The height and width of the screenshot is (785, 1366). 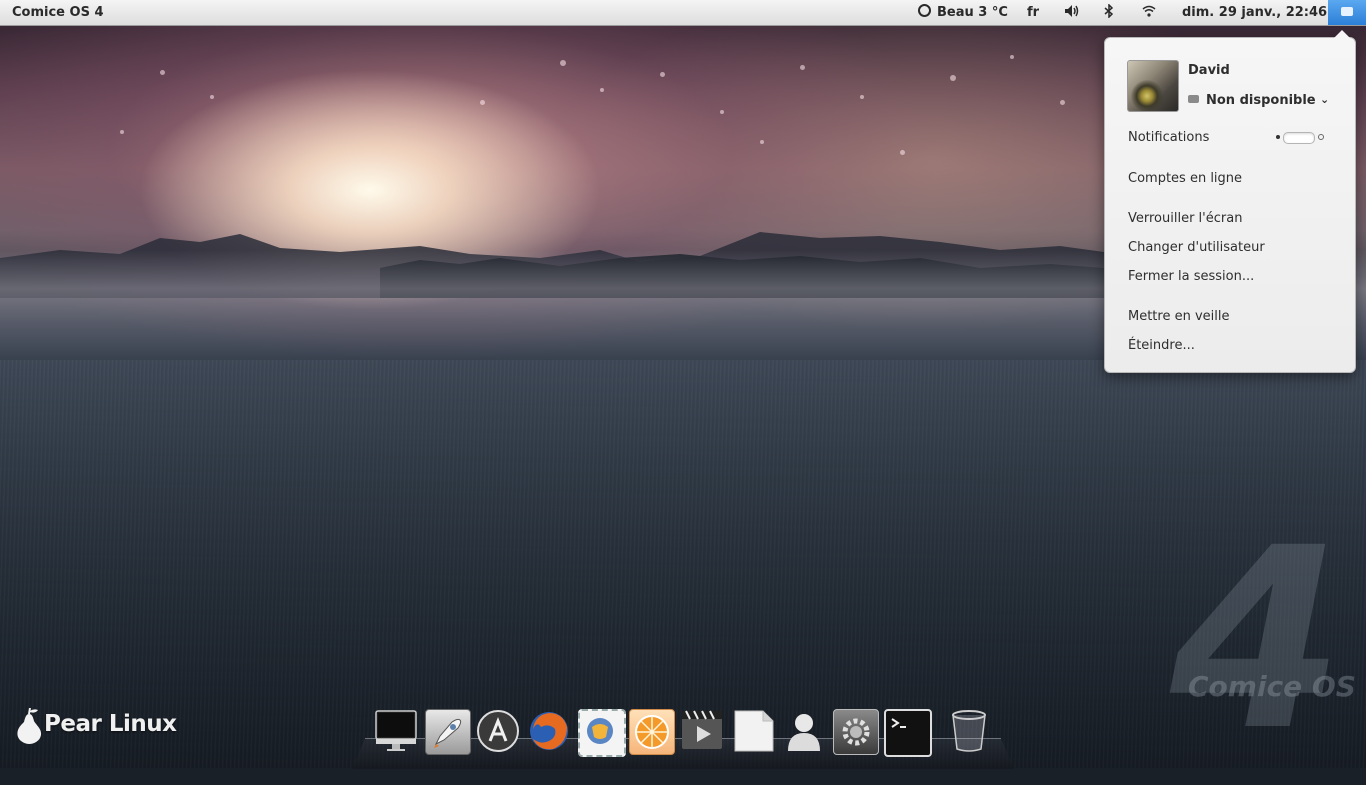 What do you see at coordinates (602, 733) in the screenshot?
I see `mail-stamp-icon` at bounding box center [602, 733].